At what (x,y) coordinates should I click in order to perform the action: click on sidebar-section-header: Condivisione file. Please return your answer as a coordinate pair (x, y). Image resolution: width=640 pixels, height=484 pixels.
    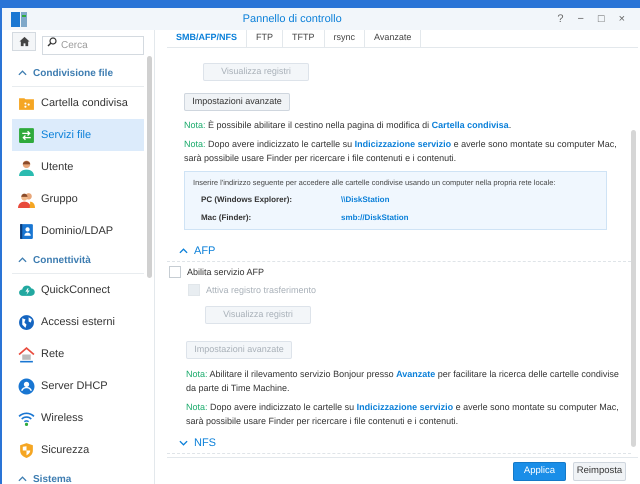
    Looking at the image, I should click on (78, 73).